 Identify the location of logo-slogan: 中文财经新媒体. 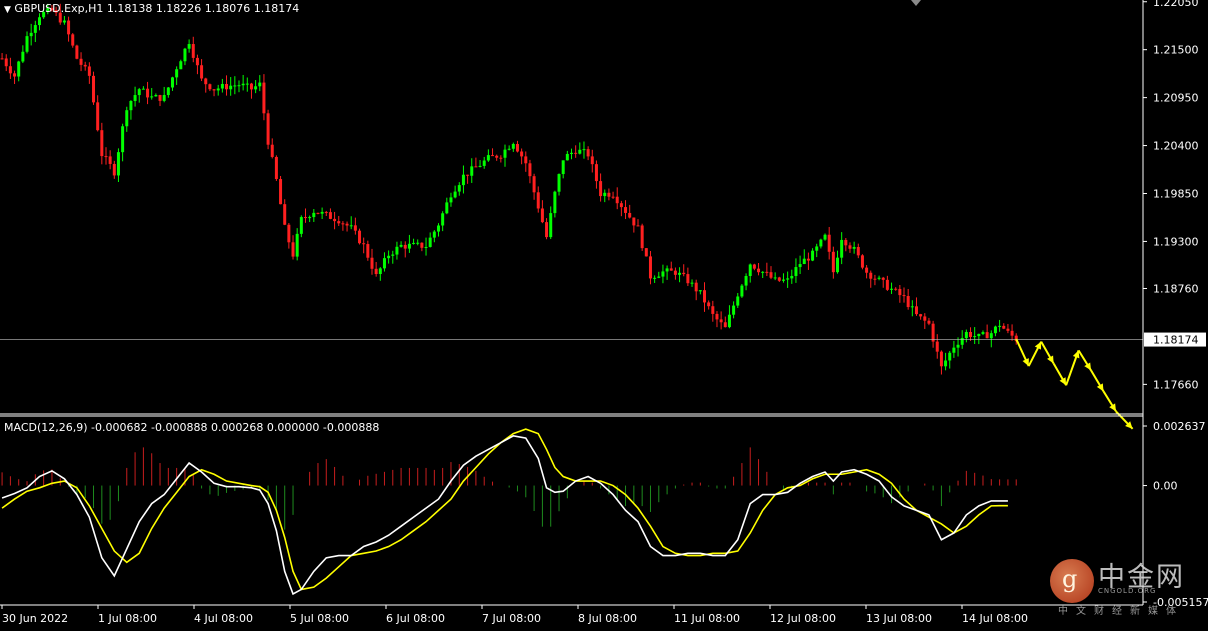
(1121, 611).